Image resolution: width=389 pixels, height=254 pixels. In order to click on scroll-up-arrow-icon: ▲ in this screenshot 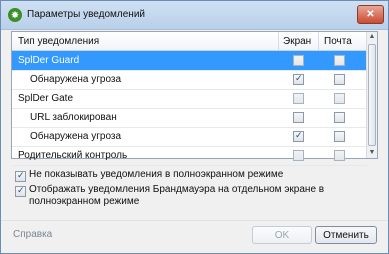, I will do `click(372, 37)`.